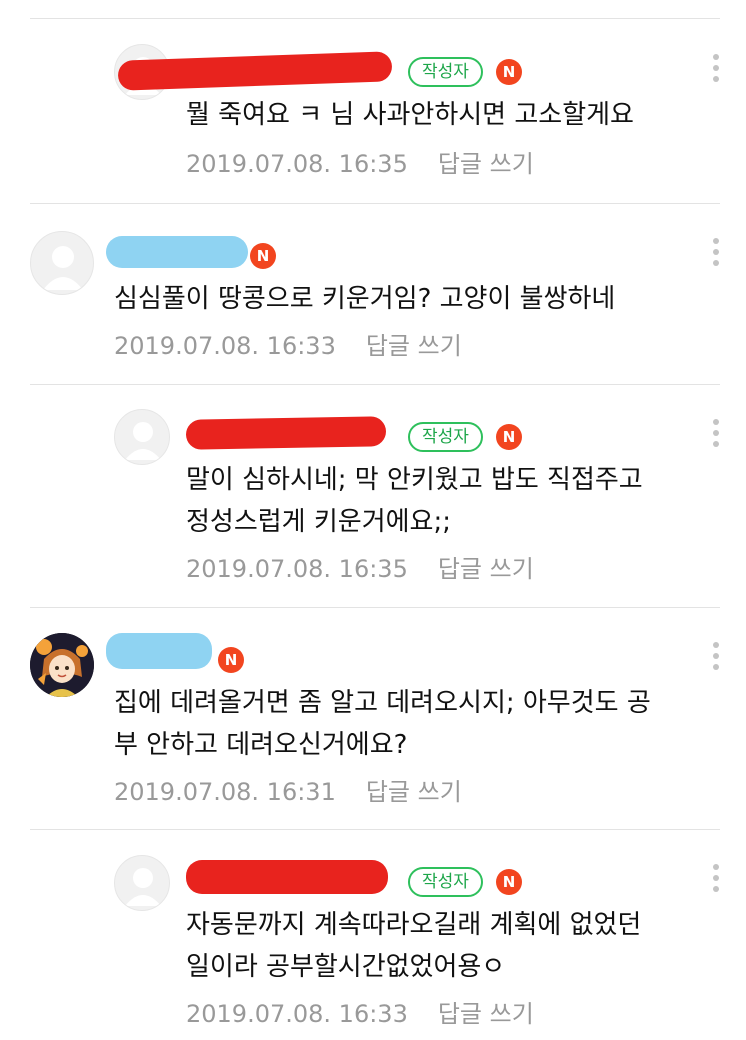 This screenshot has width=746, height=1040. I want to click on comment-text: 정성스럽게 키운거에요;;, so click(318, 522).